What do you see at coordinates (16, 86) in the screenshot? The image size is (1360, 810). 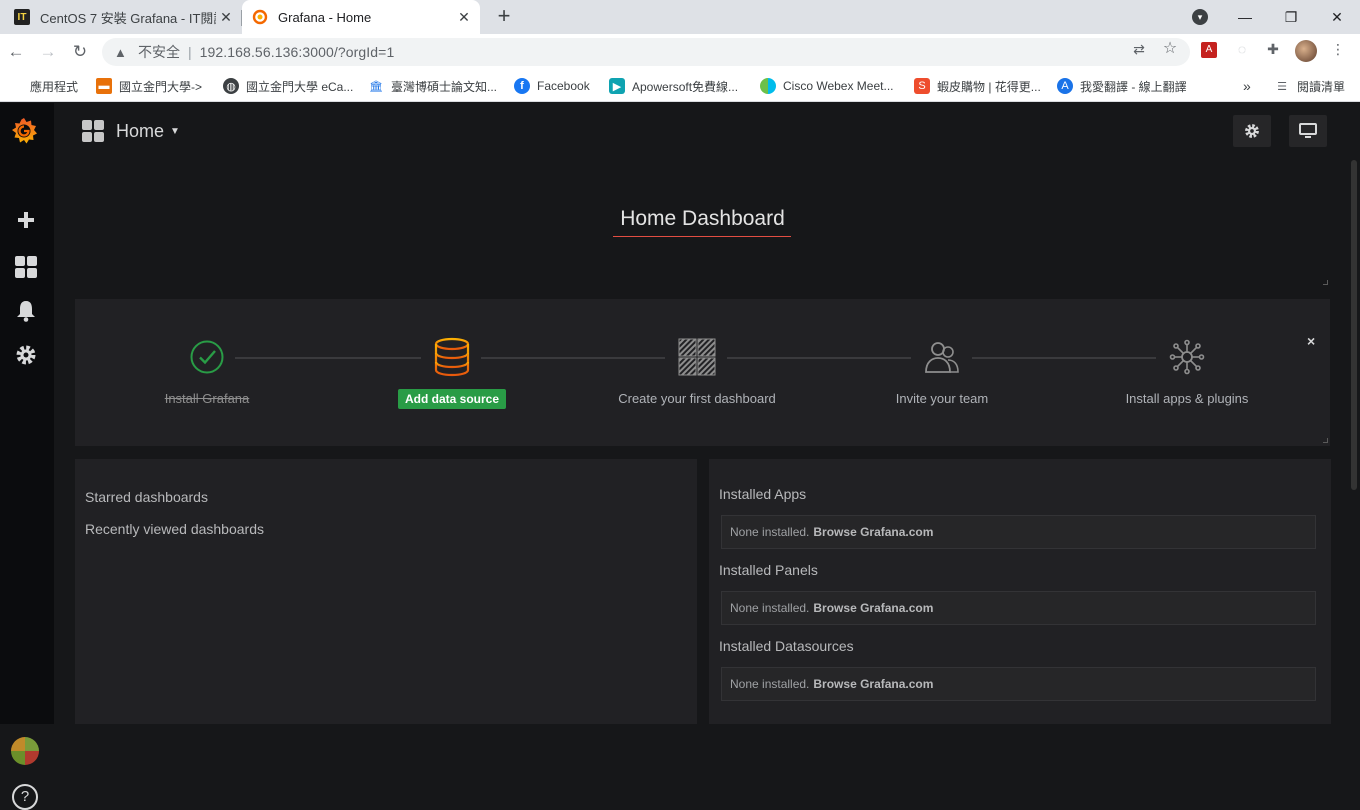 I see `apps-grid-icon` at bounding box center [16, 86].